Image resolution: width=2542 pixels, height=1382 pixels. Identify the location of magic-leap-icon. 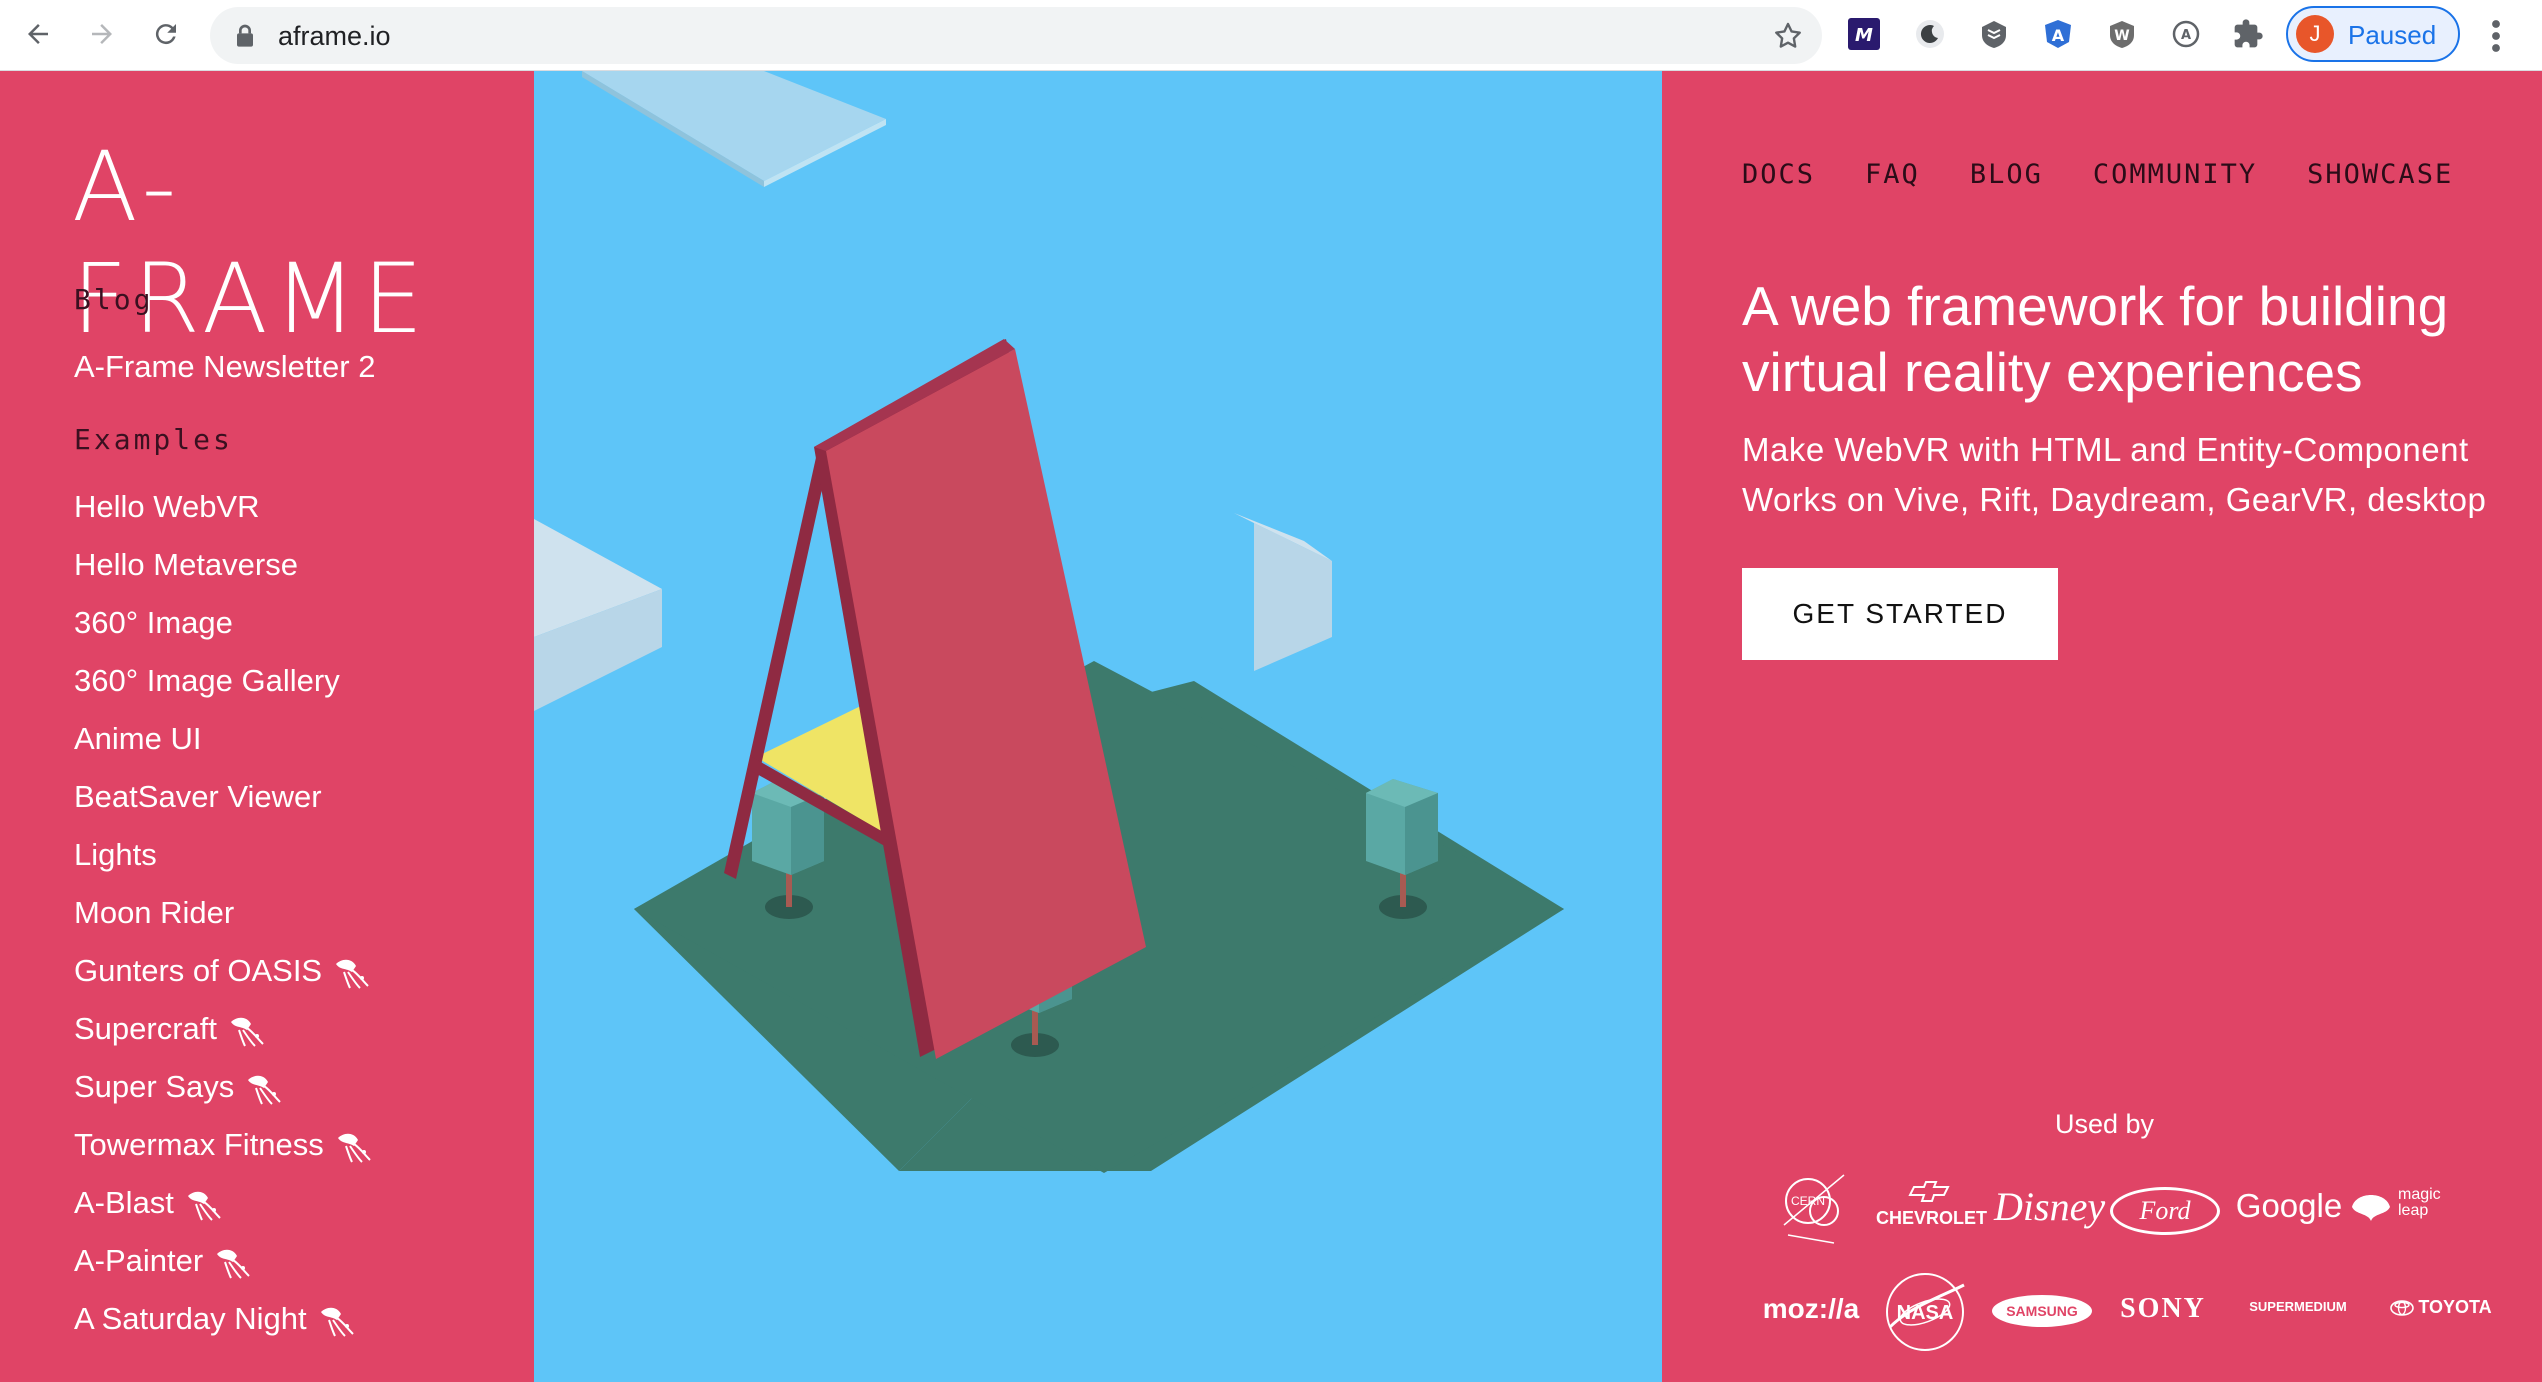
(2371, 1208).